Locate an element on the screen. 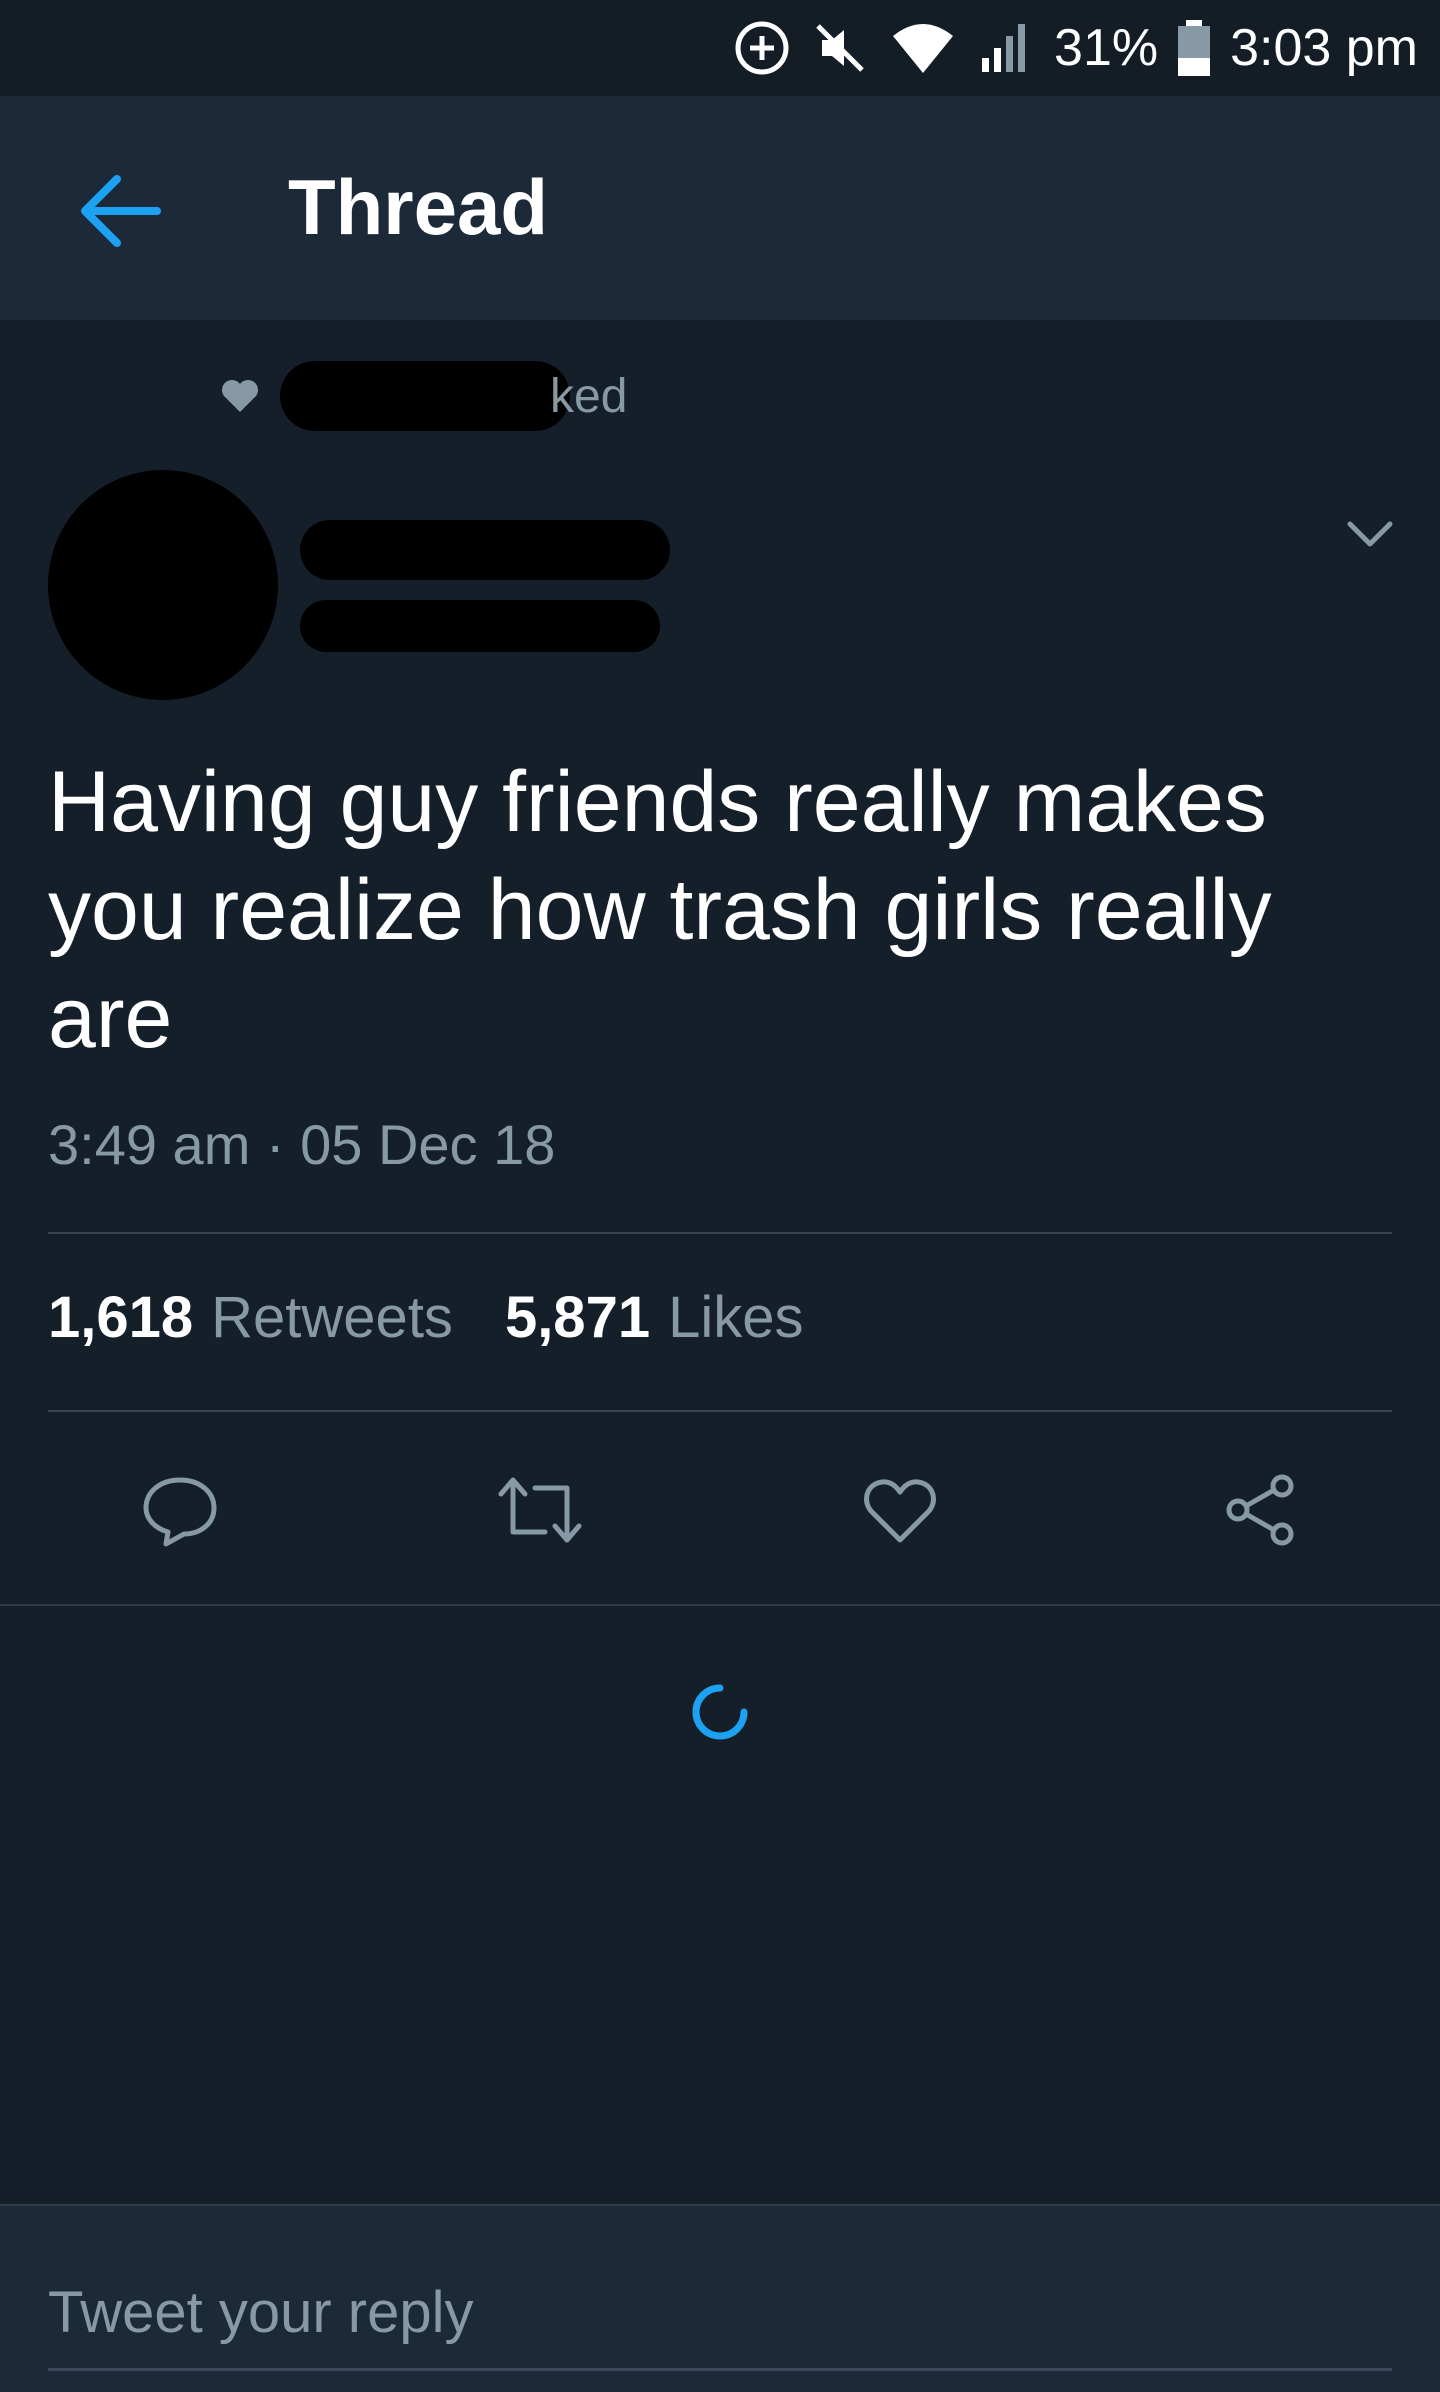 This screenshot has width=1440, height=2392. redacted-handle is located at coordinates (480, 626).